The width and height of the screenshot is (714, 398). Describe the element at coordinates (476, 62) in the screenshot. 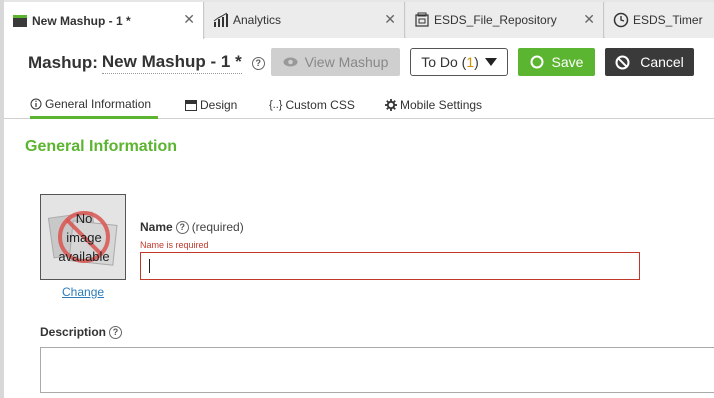

I see `todo-label-end: )` at that location.